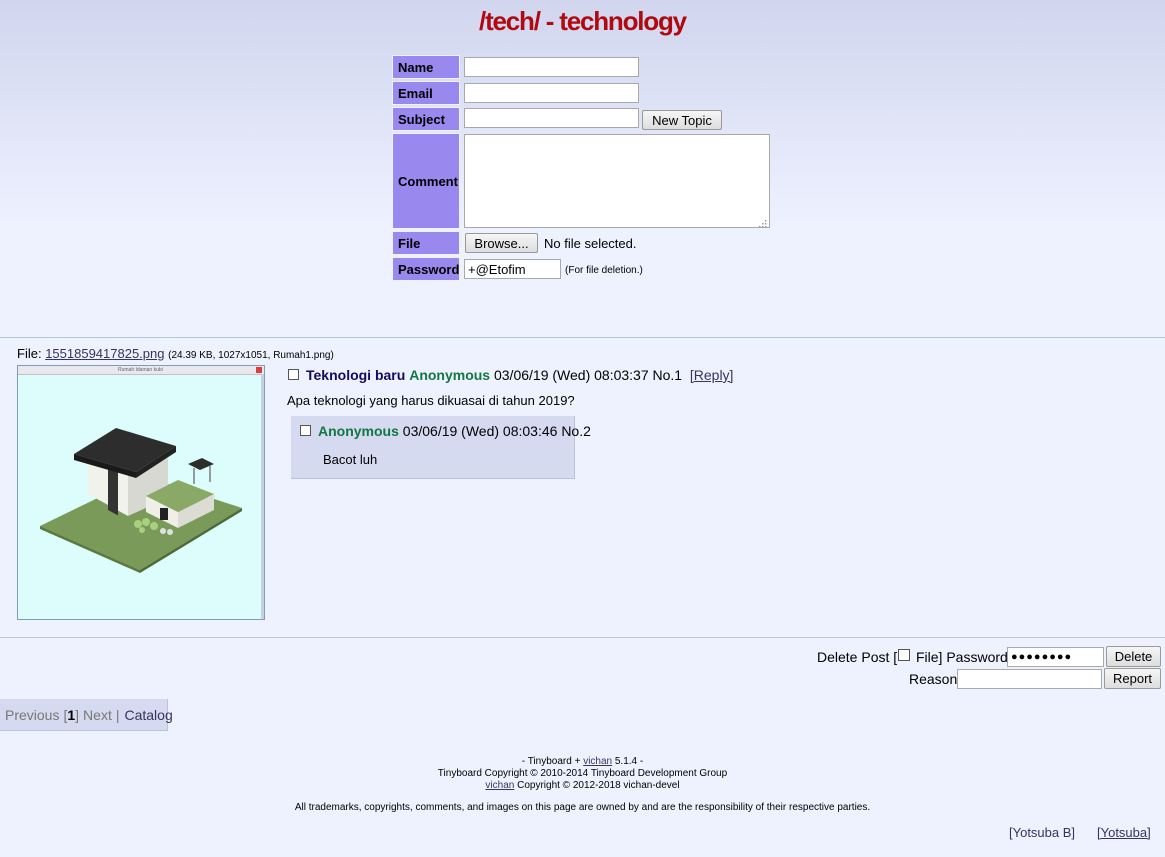 The width and height of the screenshot is (1165, 857). Describe the element at coordinates (356, 375) in the screenshot. I see `op-subject: Teknologi baru` at that location.